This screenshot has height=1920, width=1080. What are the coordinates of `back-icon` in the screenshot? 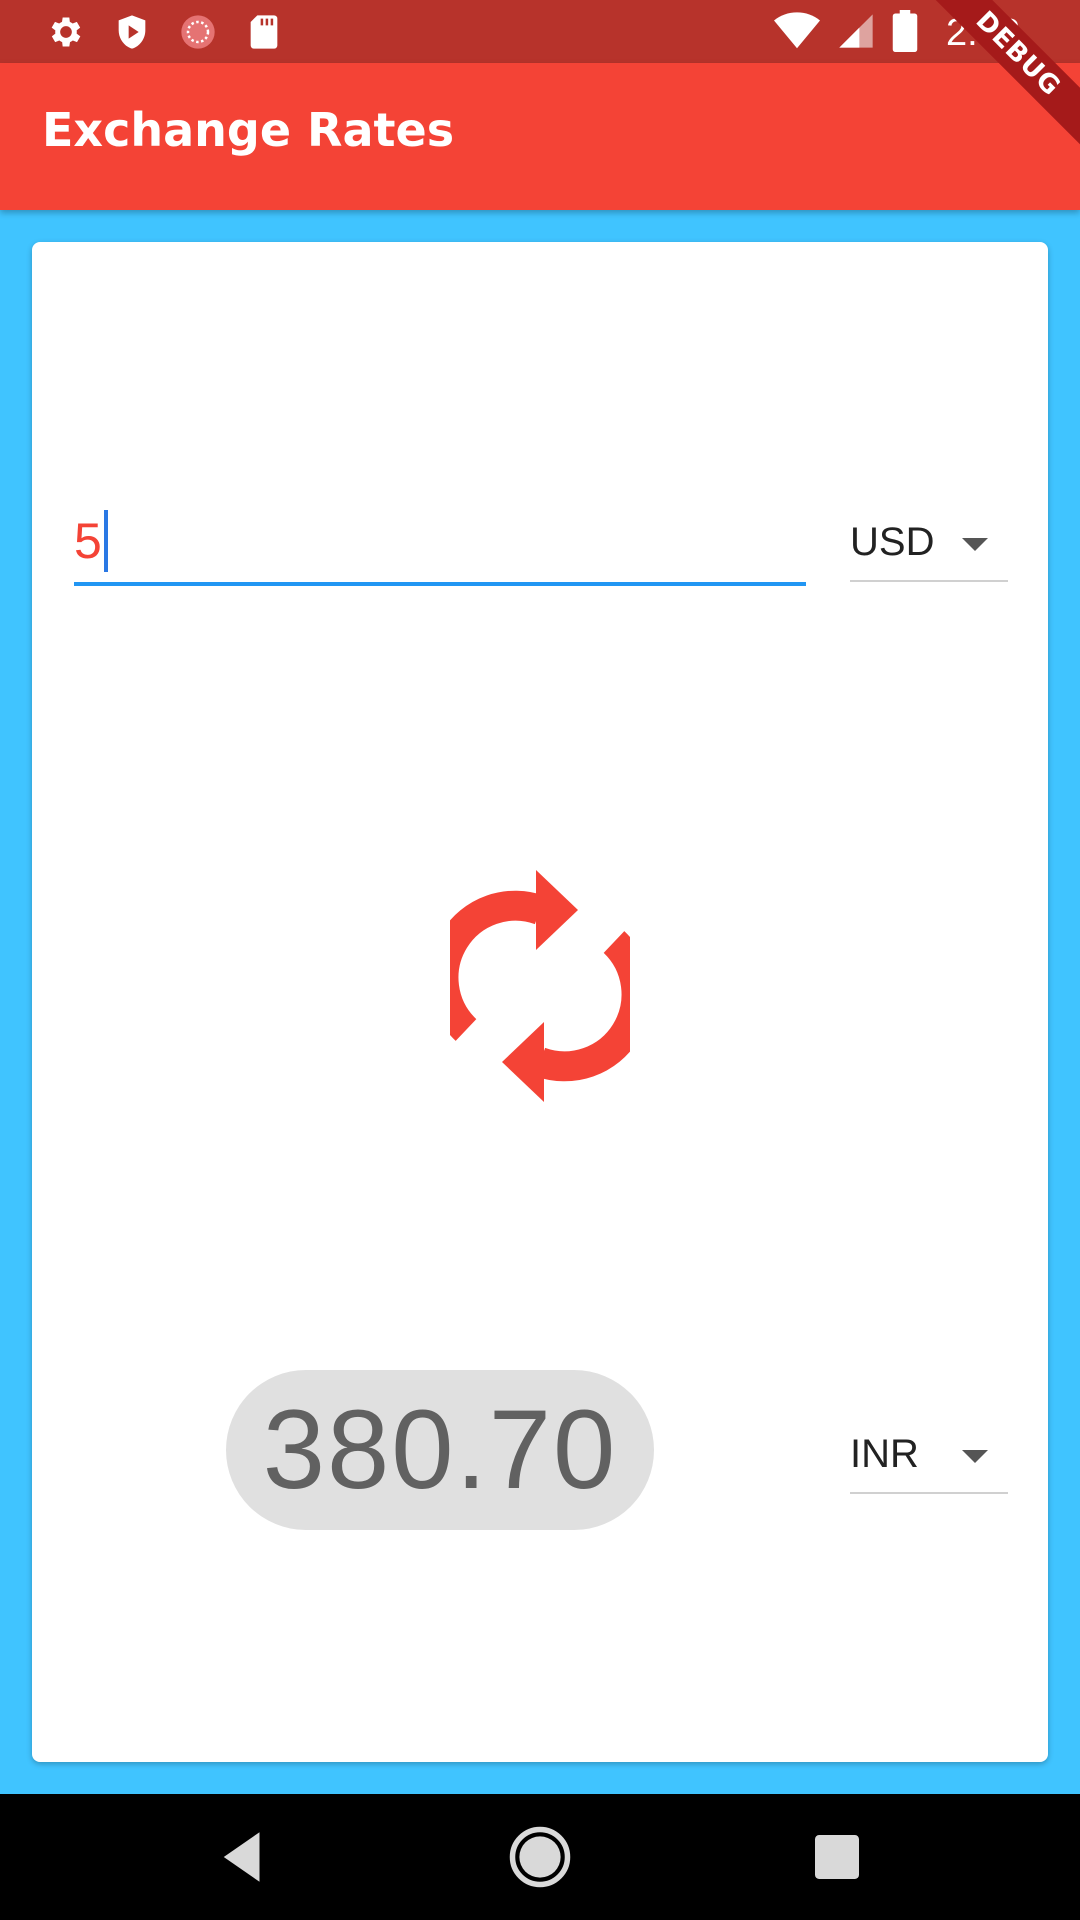 It's located at (243, 1857).